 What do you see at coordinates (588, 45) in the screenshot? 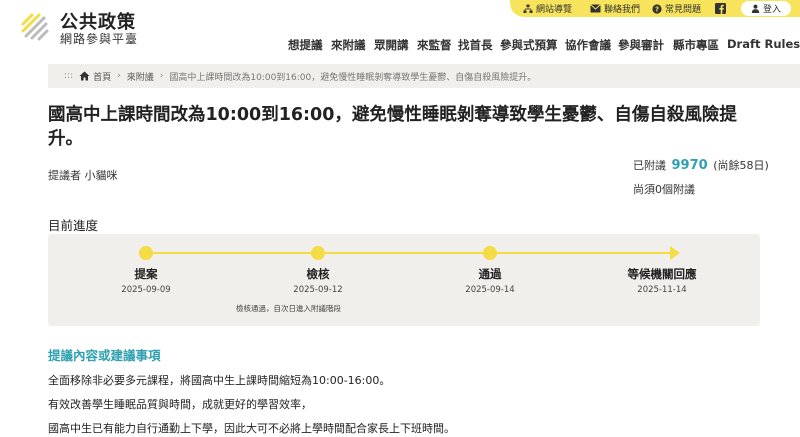
I see `nav-collab-meeting: 協作會議` at bounding box center [588, 45].